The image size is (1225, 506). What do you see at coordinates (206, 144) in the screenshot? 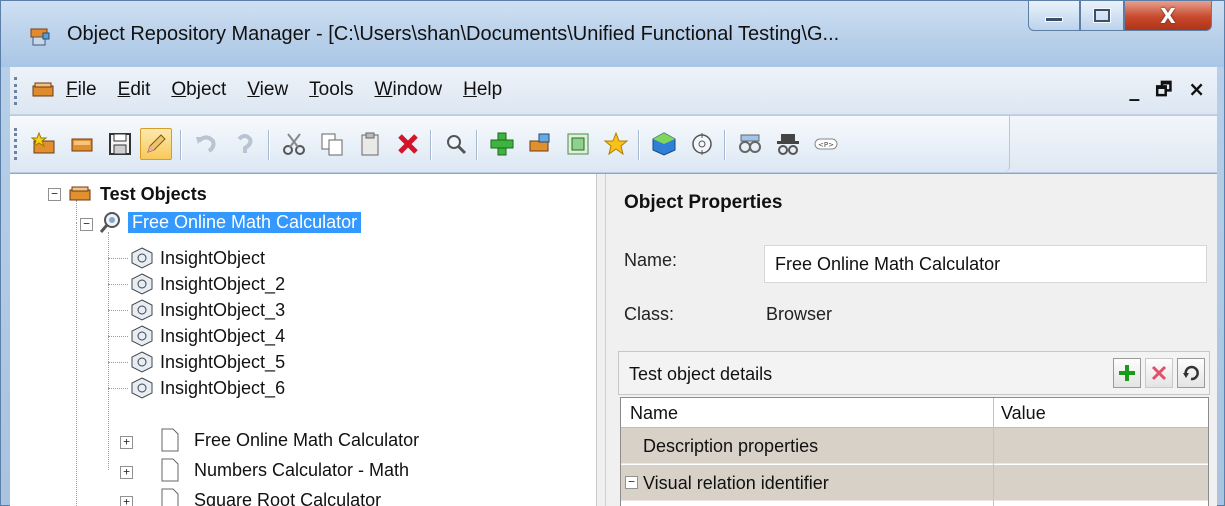
I see `undo-button` at bounding box center [206, 144].